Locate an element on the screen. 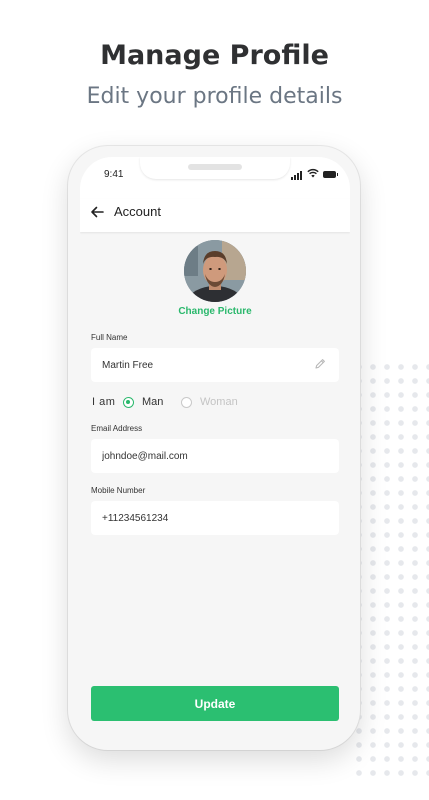  email-label: Email Address is located at coordinates (117, 428).